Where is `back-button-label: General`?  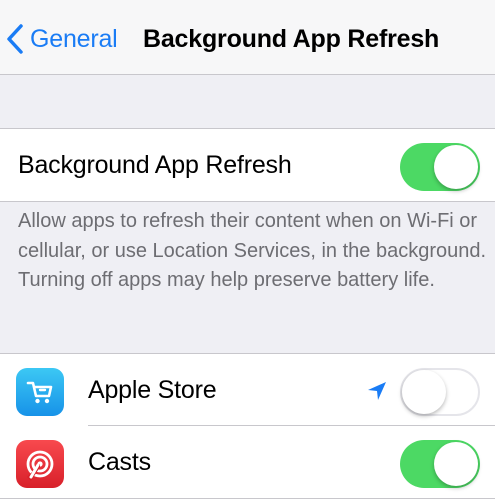
back-button-label: General is located at coordinates (74, 38).